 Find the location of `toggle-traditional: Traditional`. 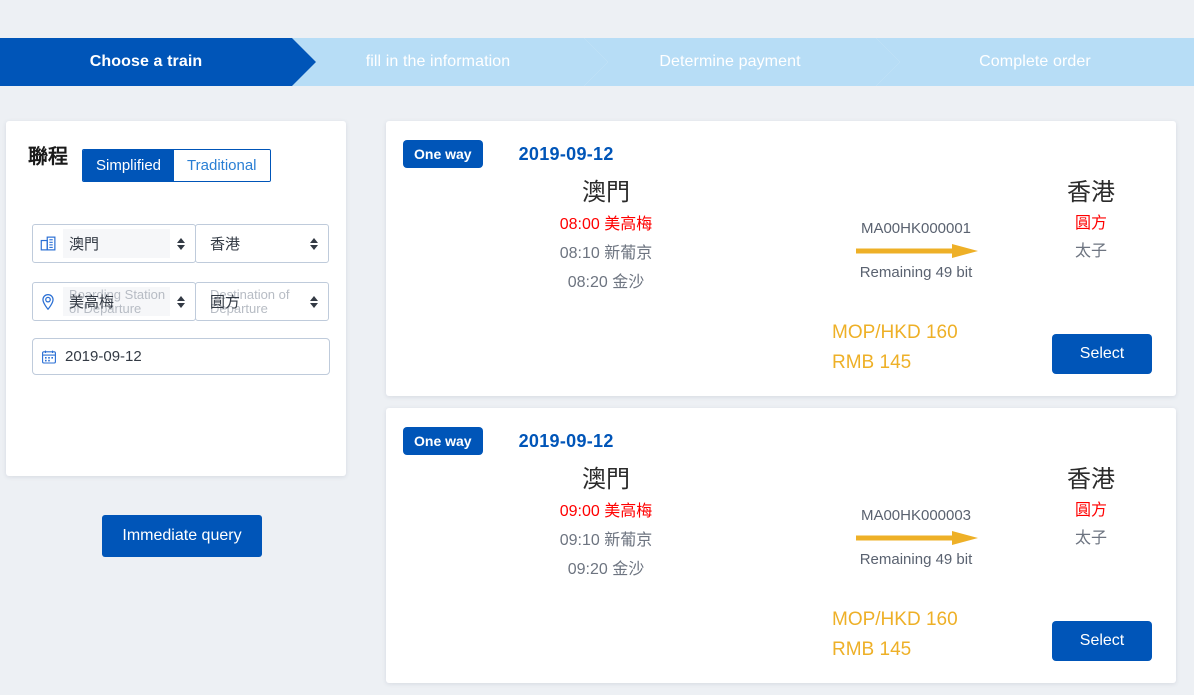

toggle-traditional: Traditional is located at coordinates (222, 165).